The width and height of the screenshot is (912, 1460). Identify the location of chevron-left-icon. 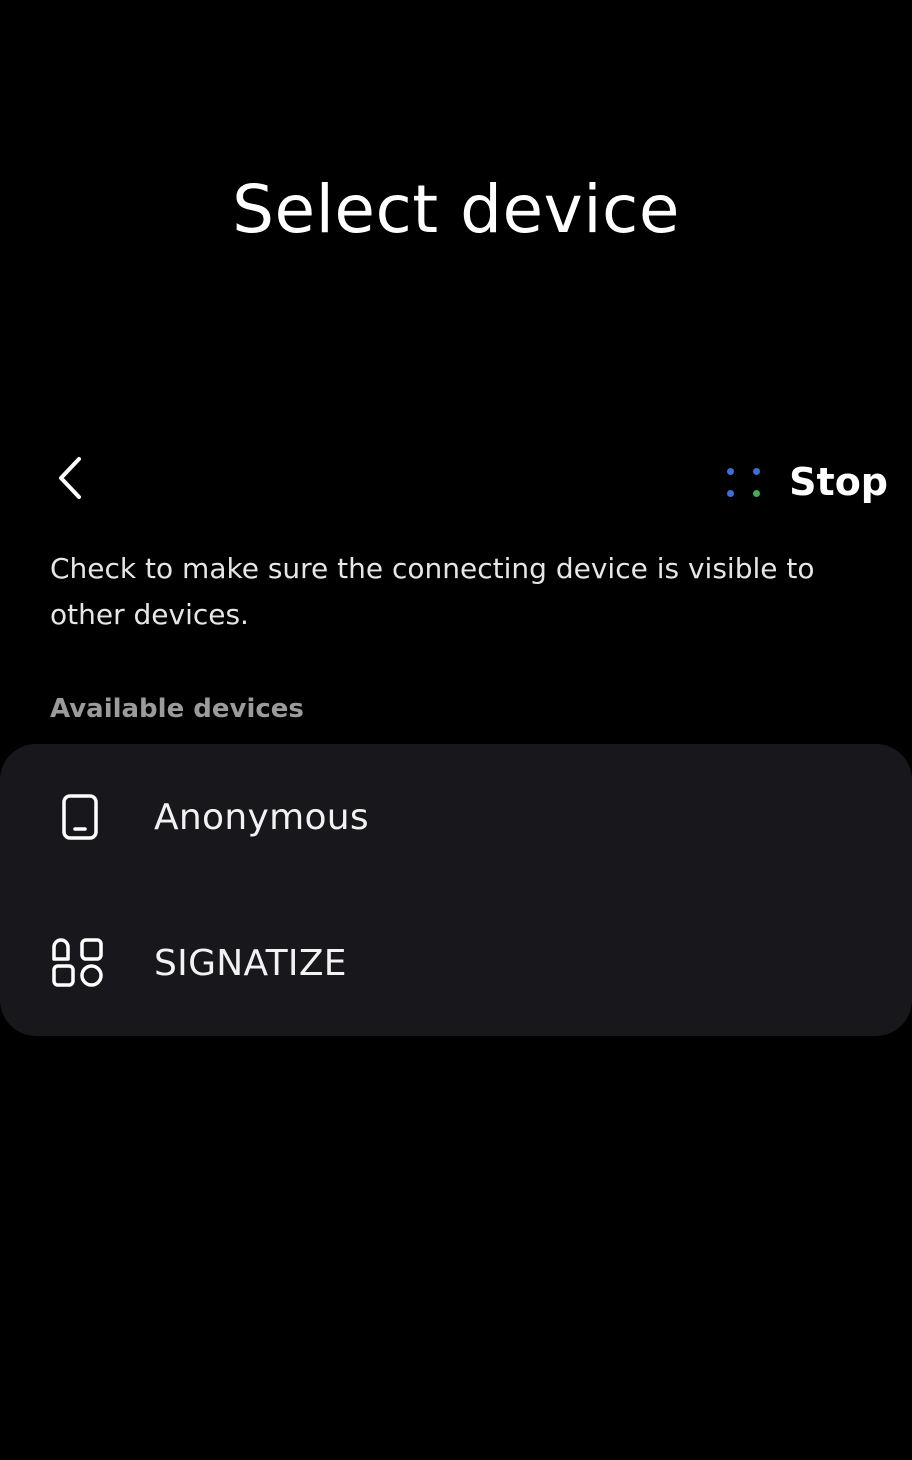
(70, 480).